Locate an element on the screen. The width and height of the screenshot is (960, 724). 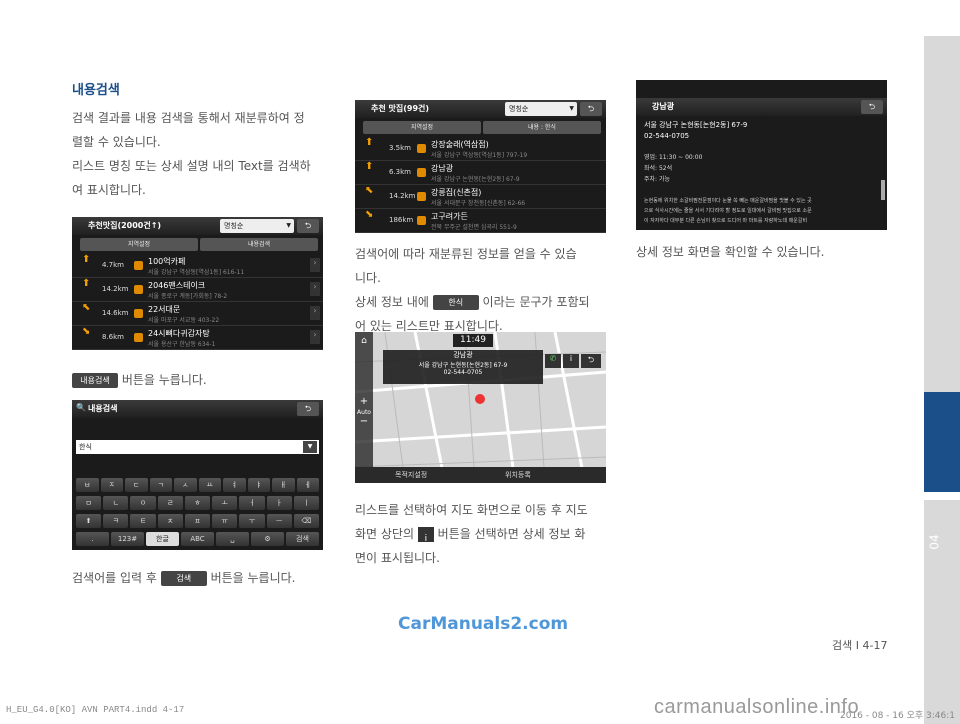
keyboard-key: ㄷ is located at coordinates (136, 485).